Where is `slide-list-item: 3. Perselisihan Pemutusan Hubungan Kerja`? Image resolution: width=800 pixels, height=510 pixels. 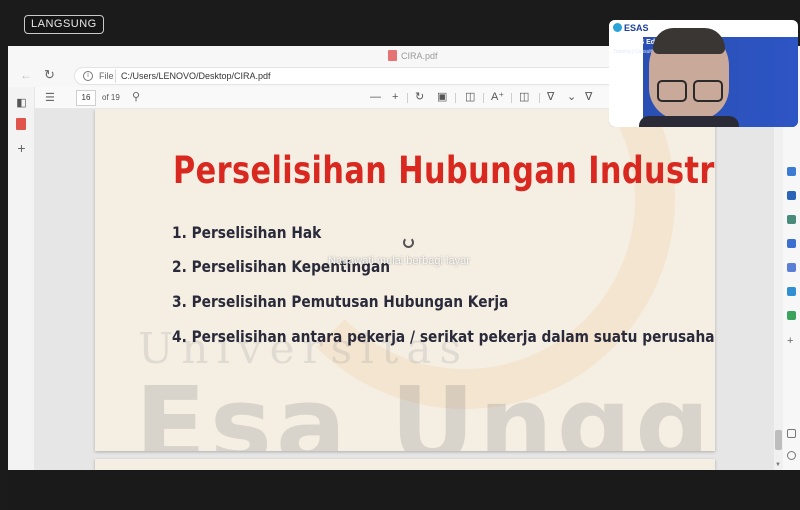
slide-list-item: 3. Perselisihan Pemutusan Hubungan Kerja is located at coordinates (340, 301).